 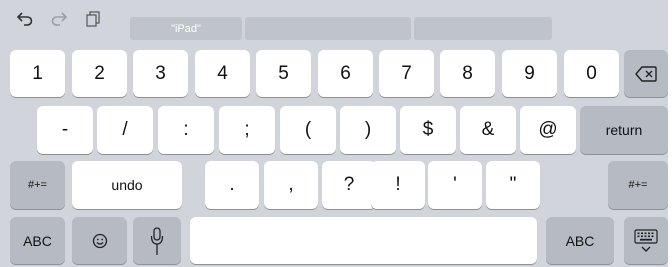 I want to click on suggestion-1-label: "iPad", so click(x=186, y=28).